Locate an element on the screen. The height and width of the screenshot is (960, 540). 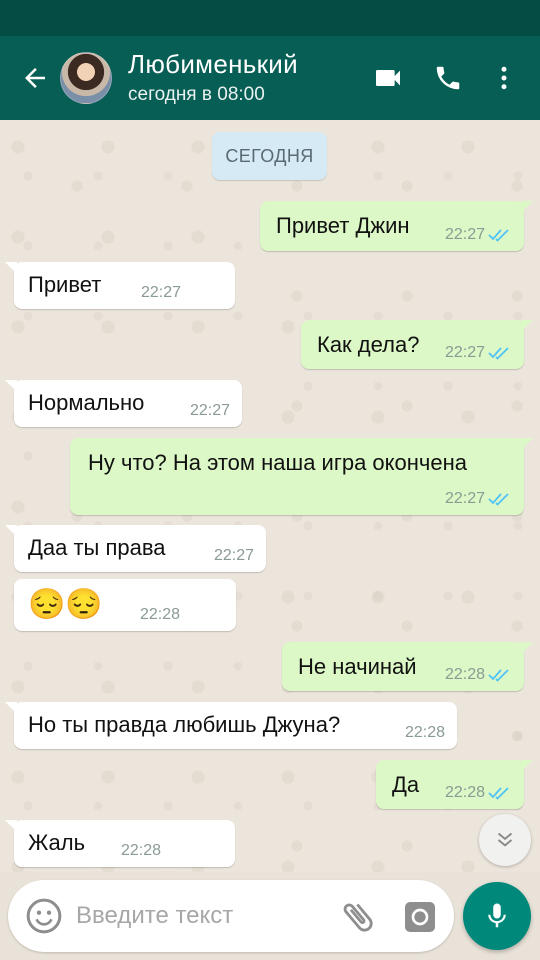
voice-message-button is located at coordinates (497, 916).